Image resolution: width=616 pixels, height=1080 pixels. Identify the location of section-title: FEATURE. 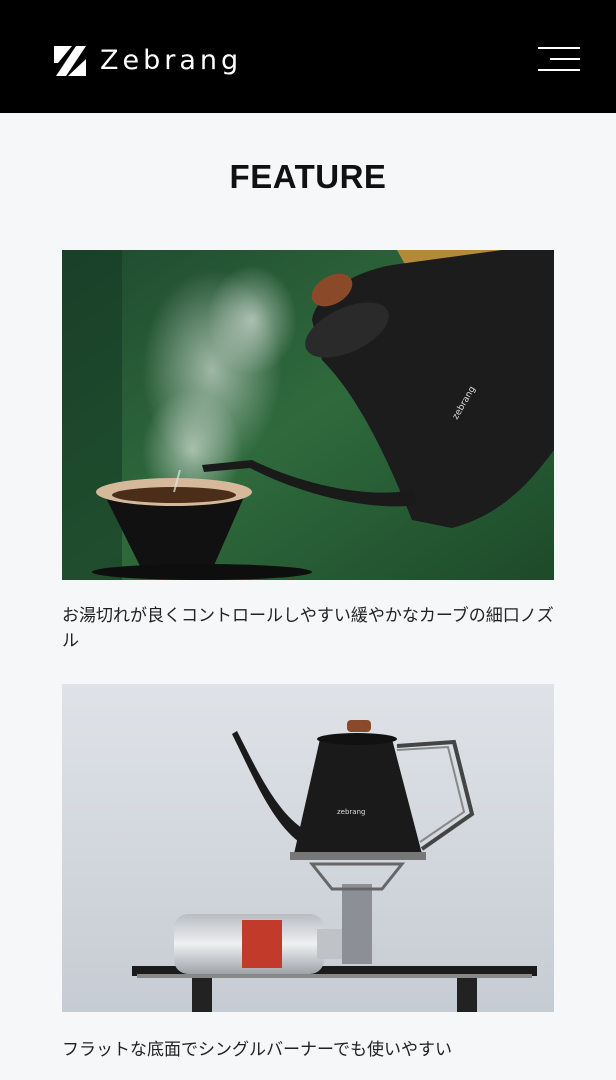
(308, 176).